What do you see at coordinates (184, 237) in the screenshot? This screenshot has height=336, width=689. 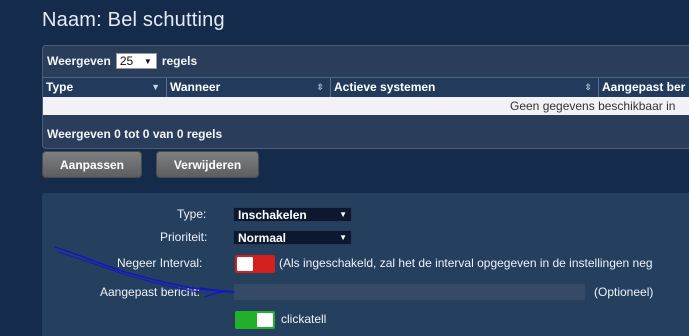 I see `priority-label: Prioriteit:` at bounding box center [184, 237].